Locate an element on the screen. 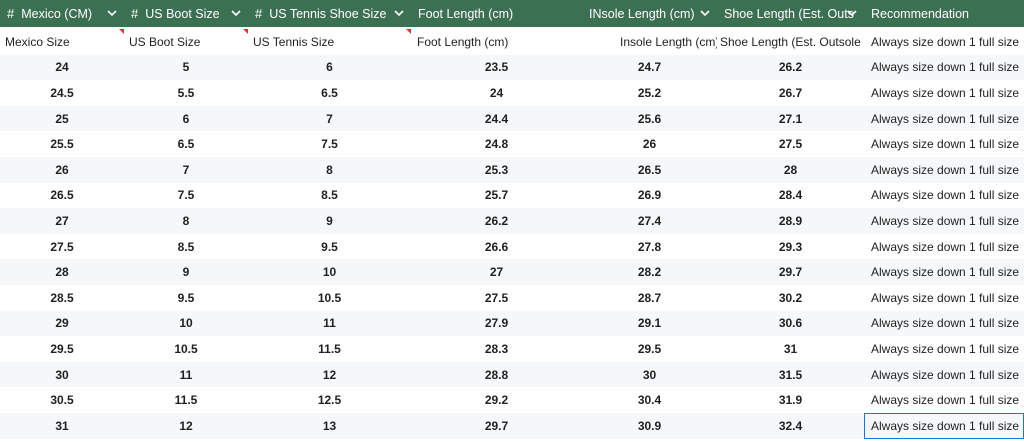  table-cell: 24.5 is located at coordinates (62, 93).